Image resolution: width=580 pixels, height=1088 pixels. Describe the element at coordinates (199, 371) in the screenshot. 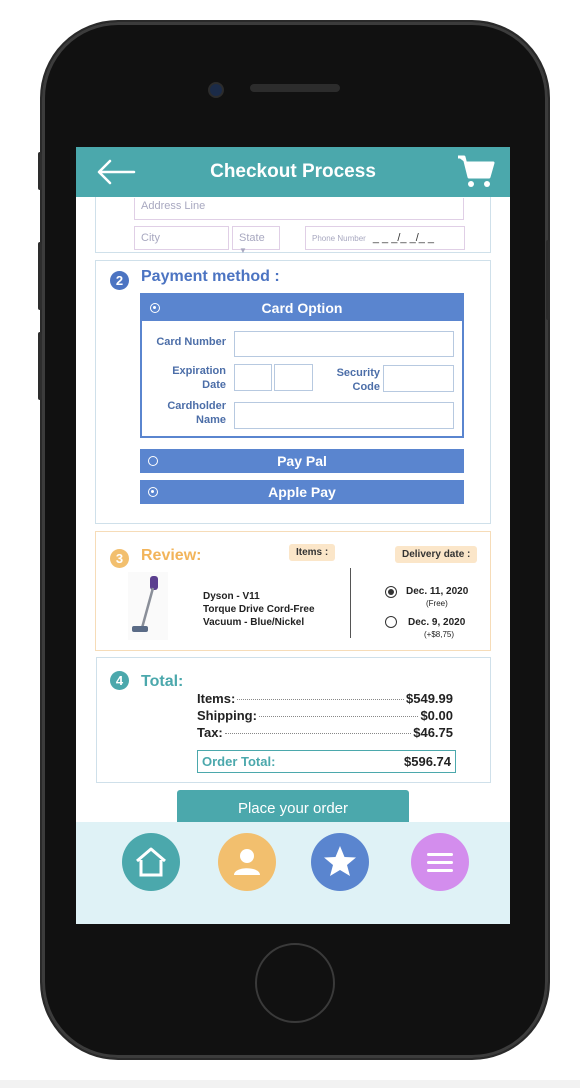

I see `expiration-label-line1: Expiration` at that location.